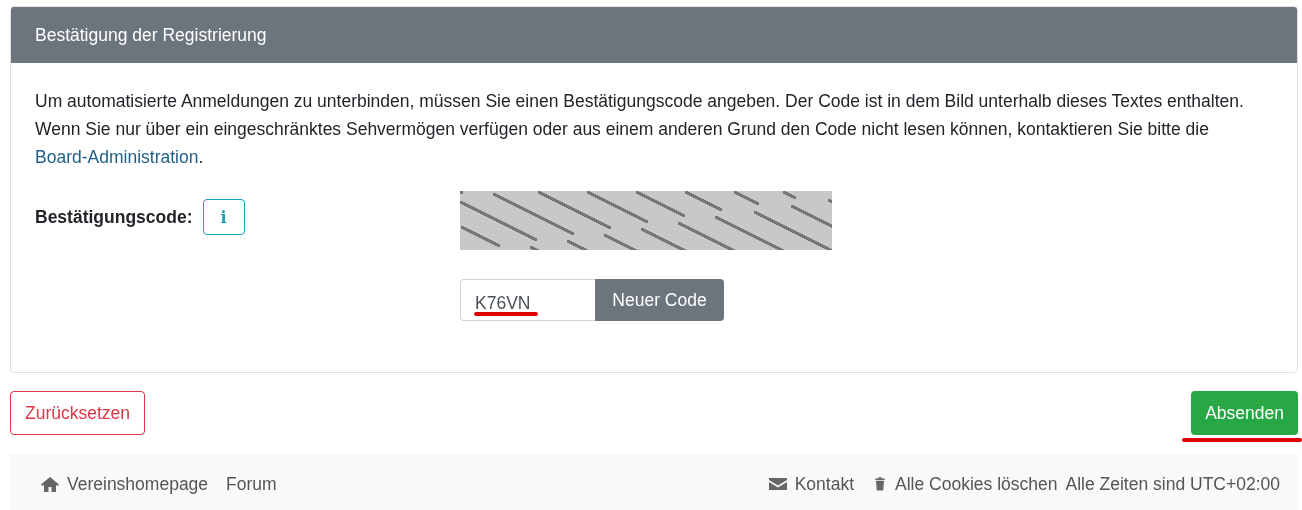 This screenshot has width=1302, height=510. Describe the element at coordinates (654, 35) in the screenshot. I see `panel-title: Bestätigung der Registrierung` at that location.